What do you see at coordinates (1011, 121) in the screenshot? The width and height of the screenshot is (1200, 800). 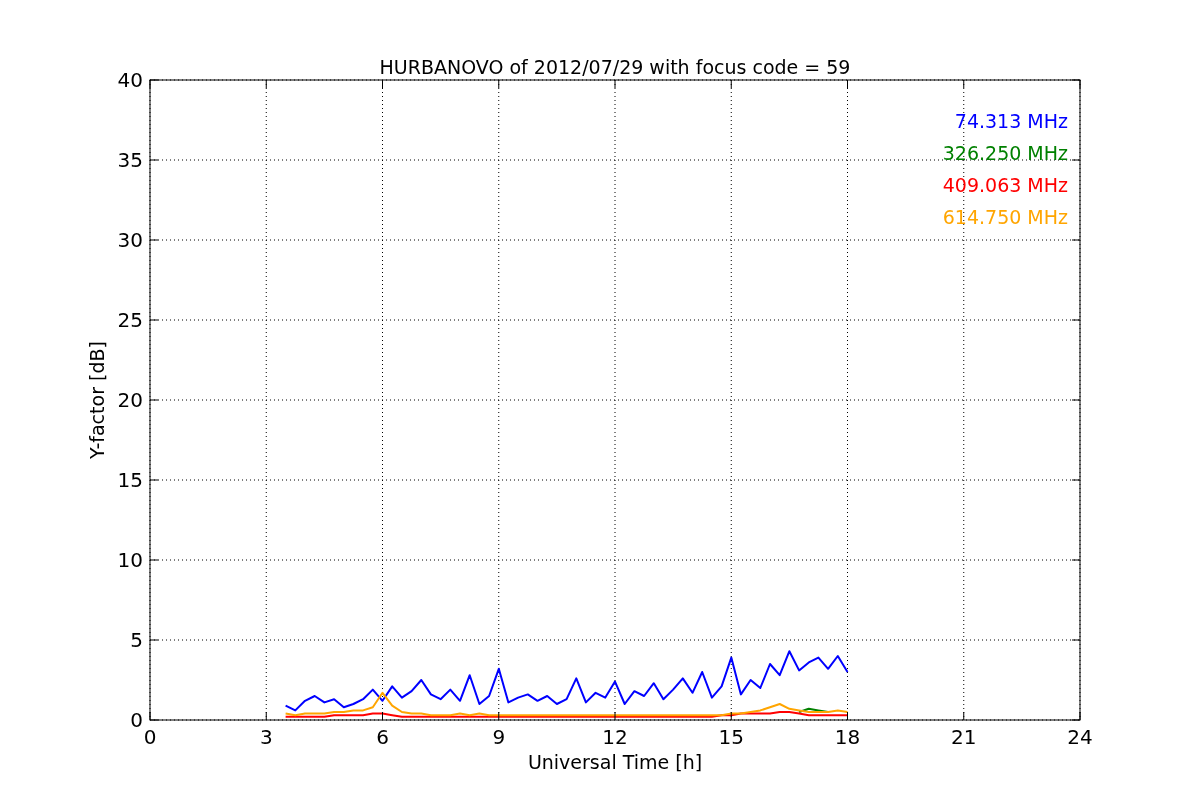 I see `legend-label: 74.313 MHz` at bounding box center [1011, 121].